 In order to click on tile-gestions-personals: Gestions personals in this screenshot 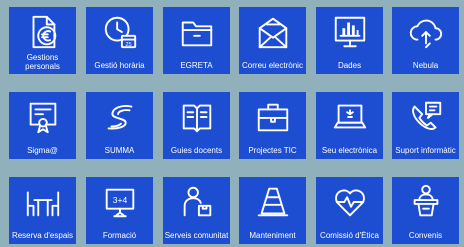, I will do `click(42, 40)`.